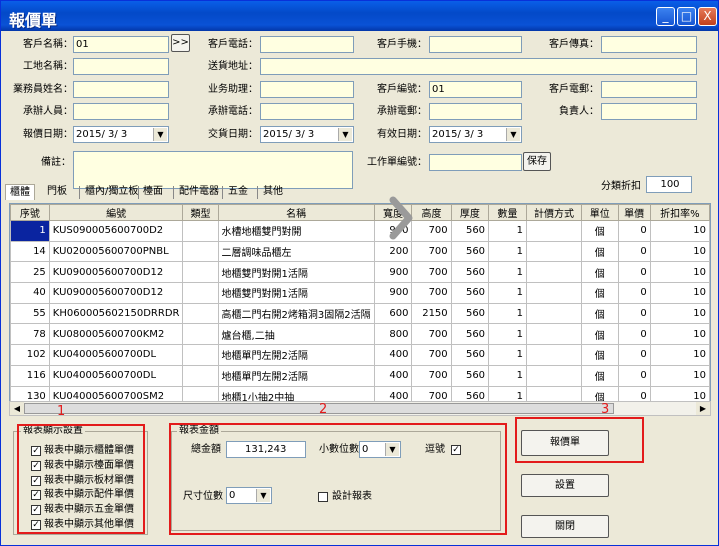 The image size is (719, 546). I want to click on customer-phone-field, so click(307, 44).